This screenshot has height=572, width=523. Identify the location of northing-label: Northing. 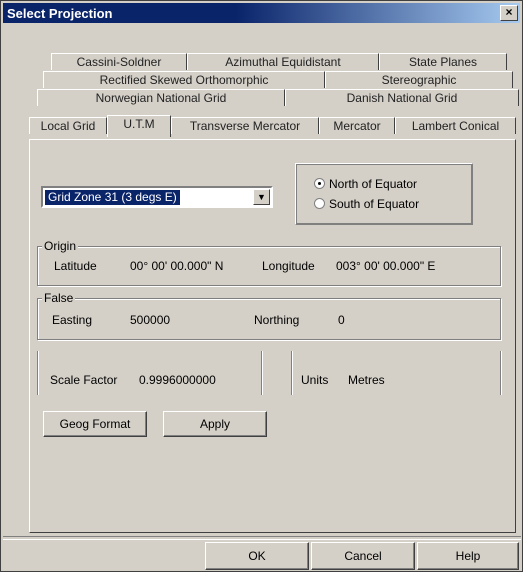
(277, 320).